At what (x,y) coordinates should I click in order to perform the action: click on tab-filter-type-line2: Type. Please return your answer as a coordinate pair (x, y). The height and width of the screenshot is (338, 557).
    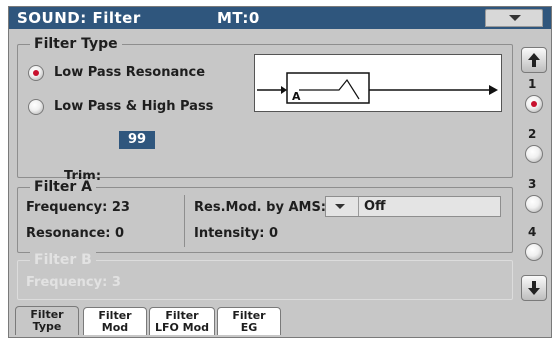
    Looking at the image, I should click on (47, 326).